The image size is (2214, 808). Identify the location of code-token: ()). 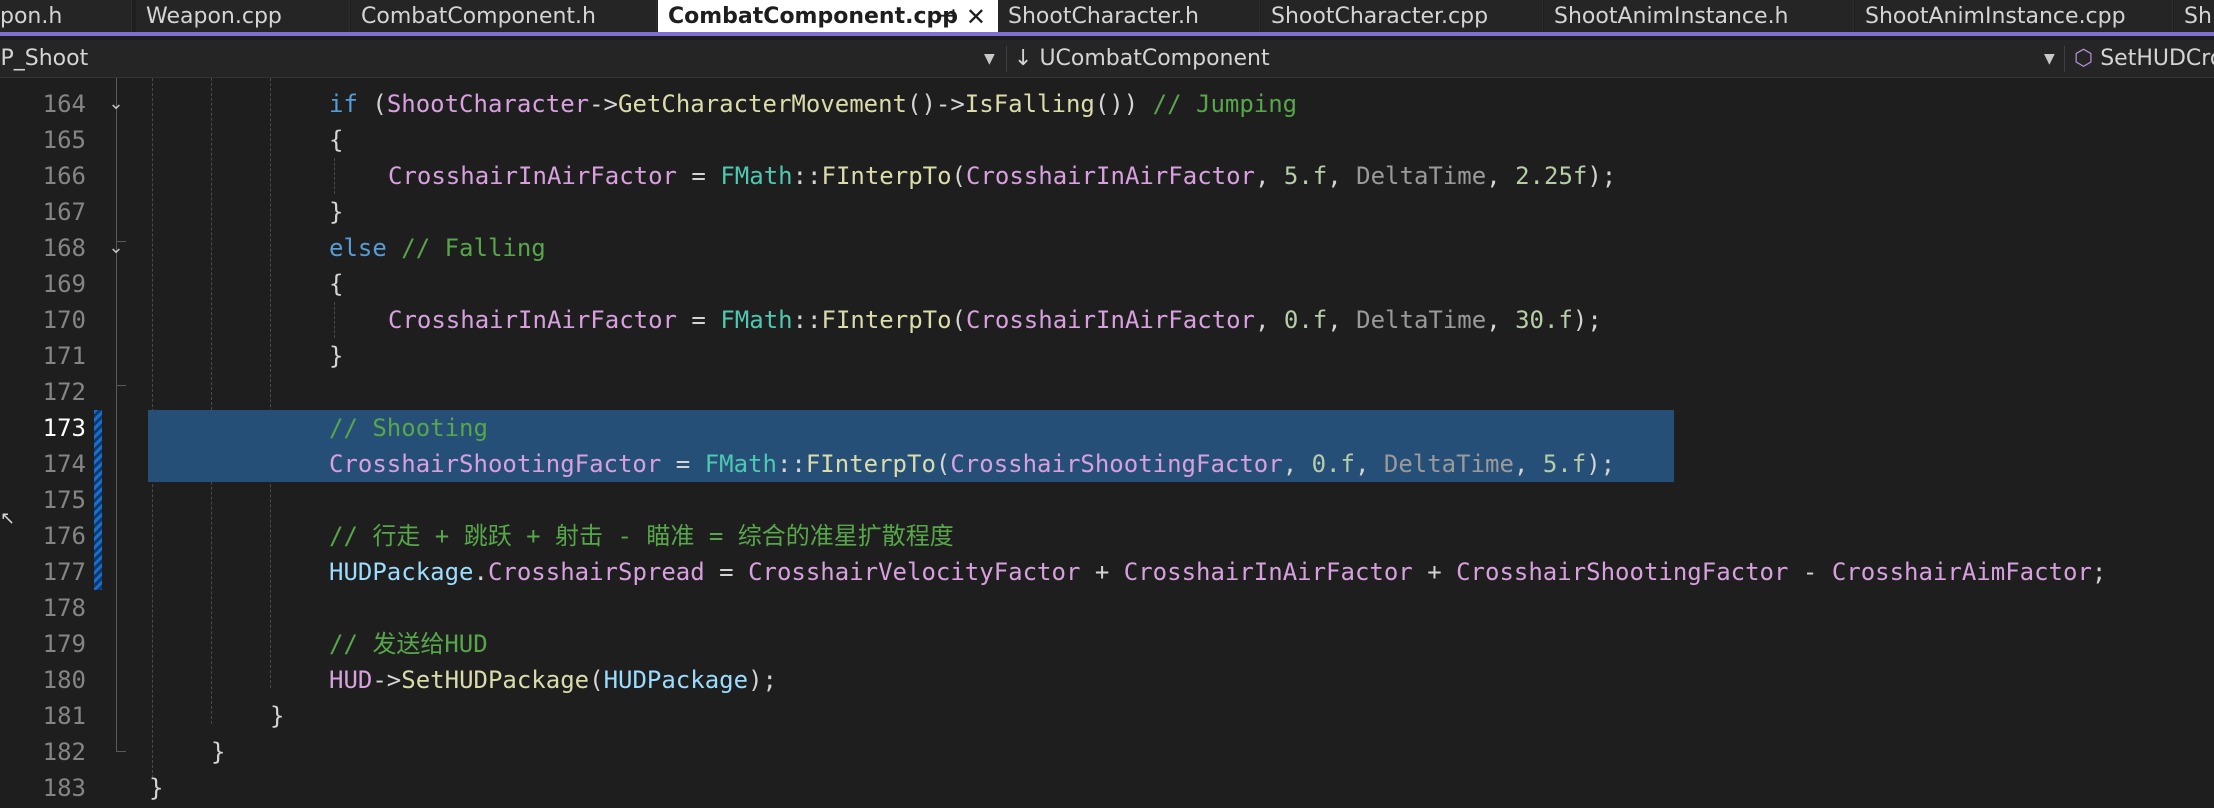
(1123, 104).